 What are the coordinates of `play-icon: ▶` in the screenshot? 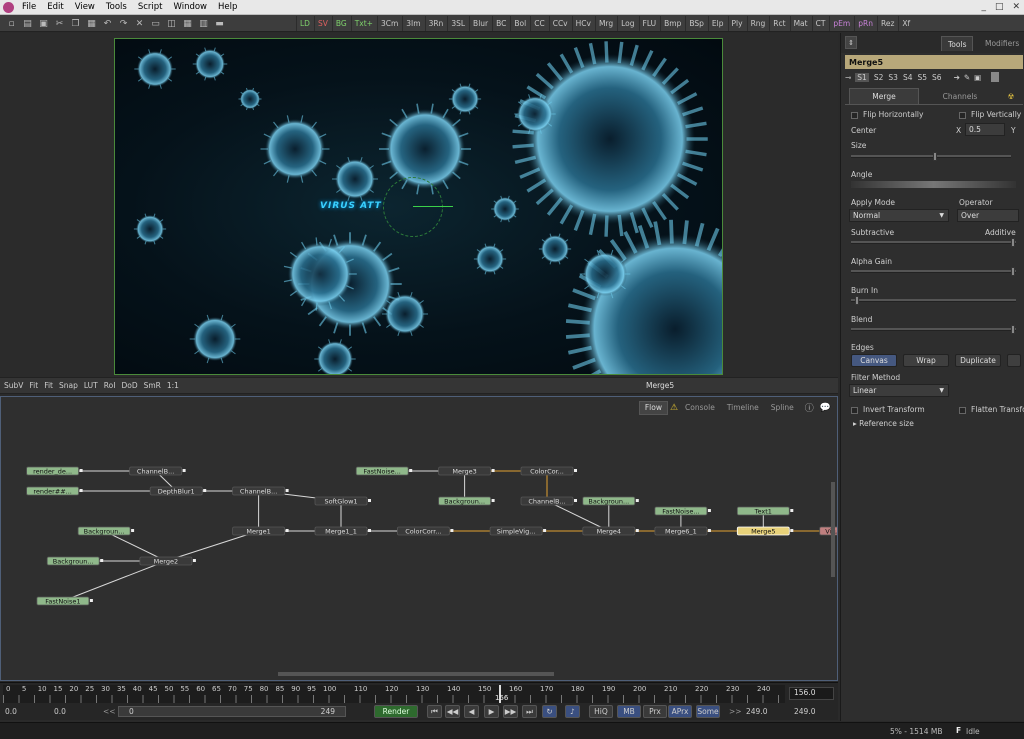 It's located at (491, 711).